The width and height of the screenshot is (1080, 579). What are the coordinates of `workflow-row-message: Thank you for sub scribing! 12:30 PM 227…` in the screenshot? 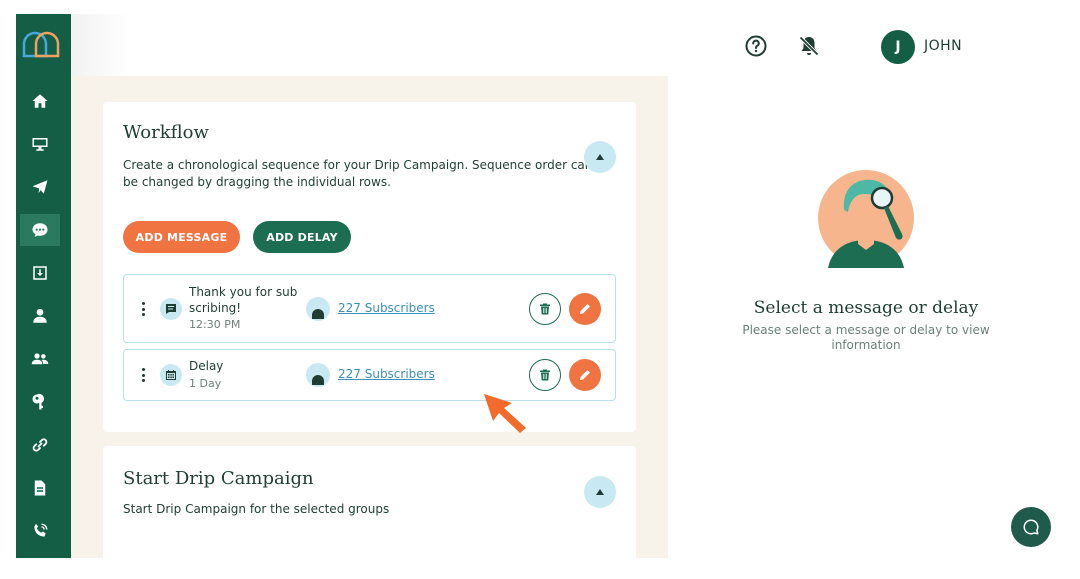 It's located at (369, 308).